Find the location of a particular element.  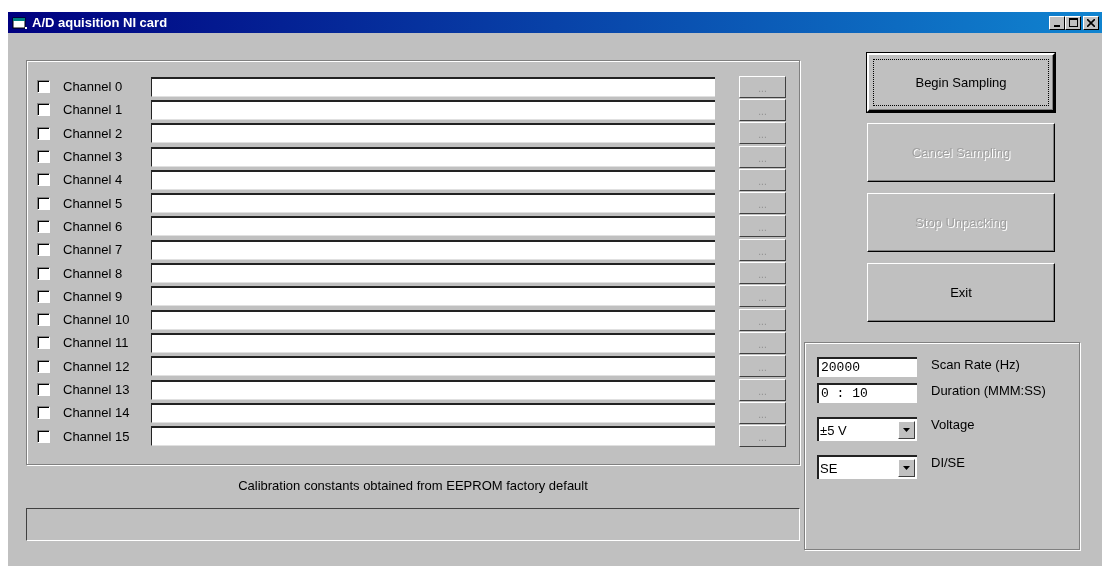

channel-label: Channel 13 is located at coordinates (97, 389).